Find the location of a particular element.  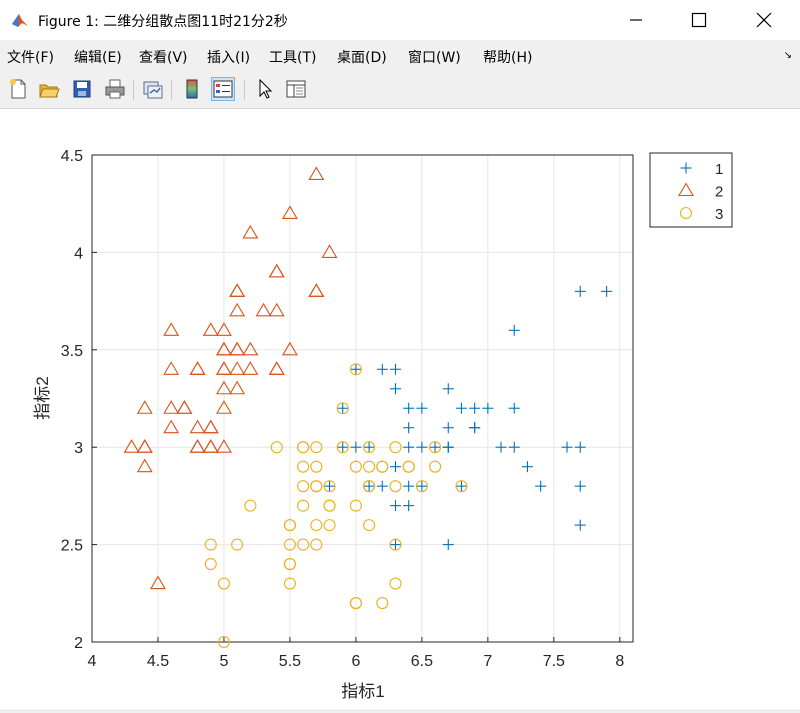

dock-arrow-icon: ↘ is located at coordinates (788, 55).